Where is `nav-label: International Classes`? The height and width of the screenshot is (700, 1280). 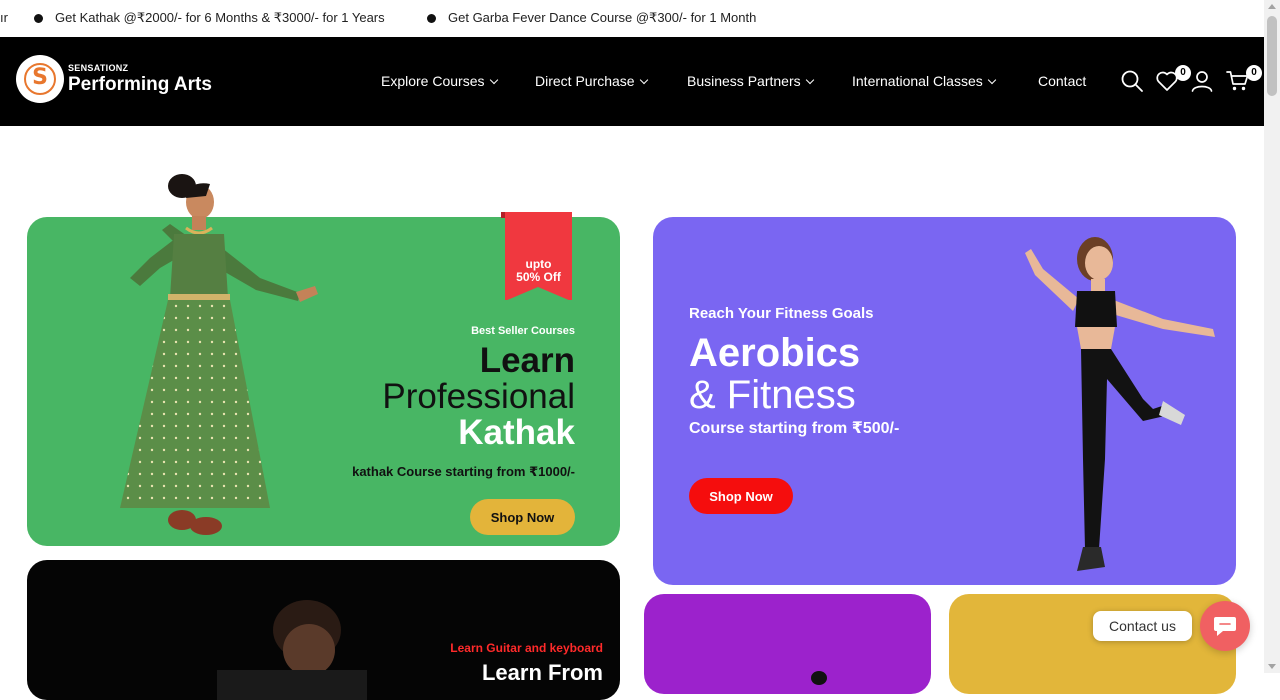 nav-label: International Classes is located at coordinates (917, 81).